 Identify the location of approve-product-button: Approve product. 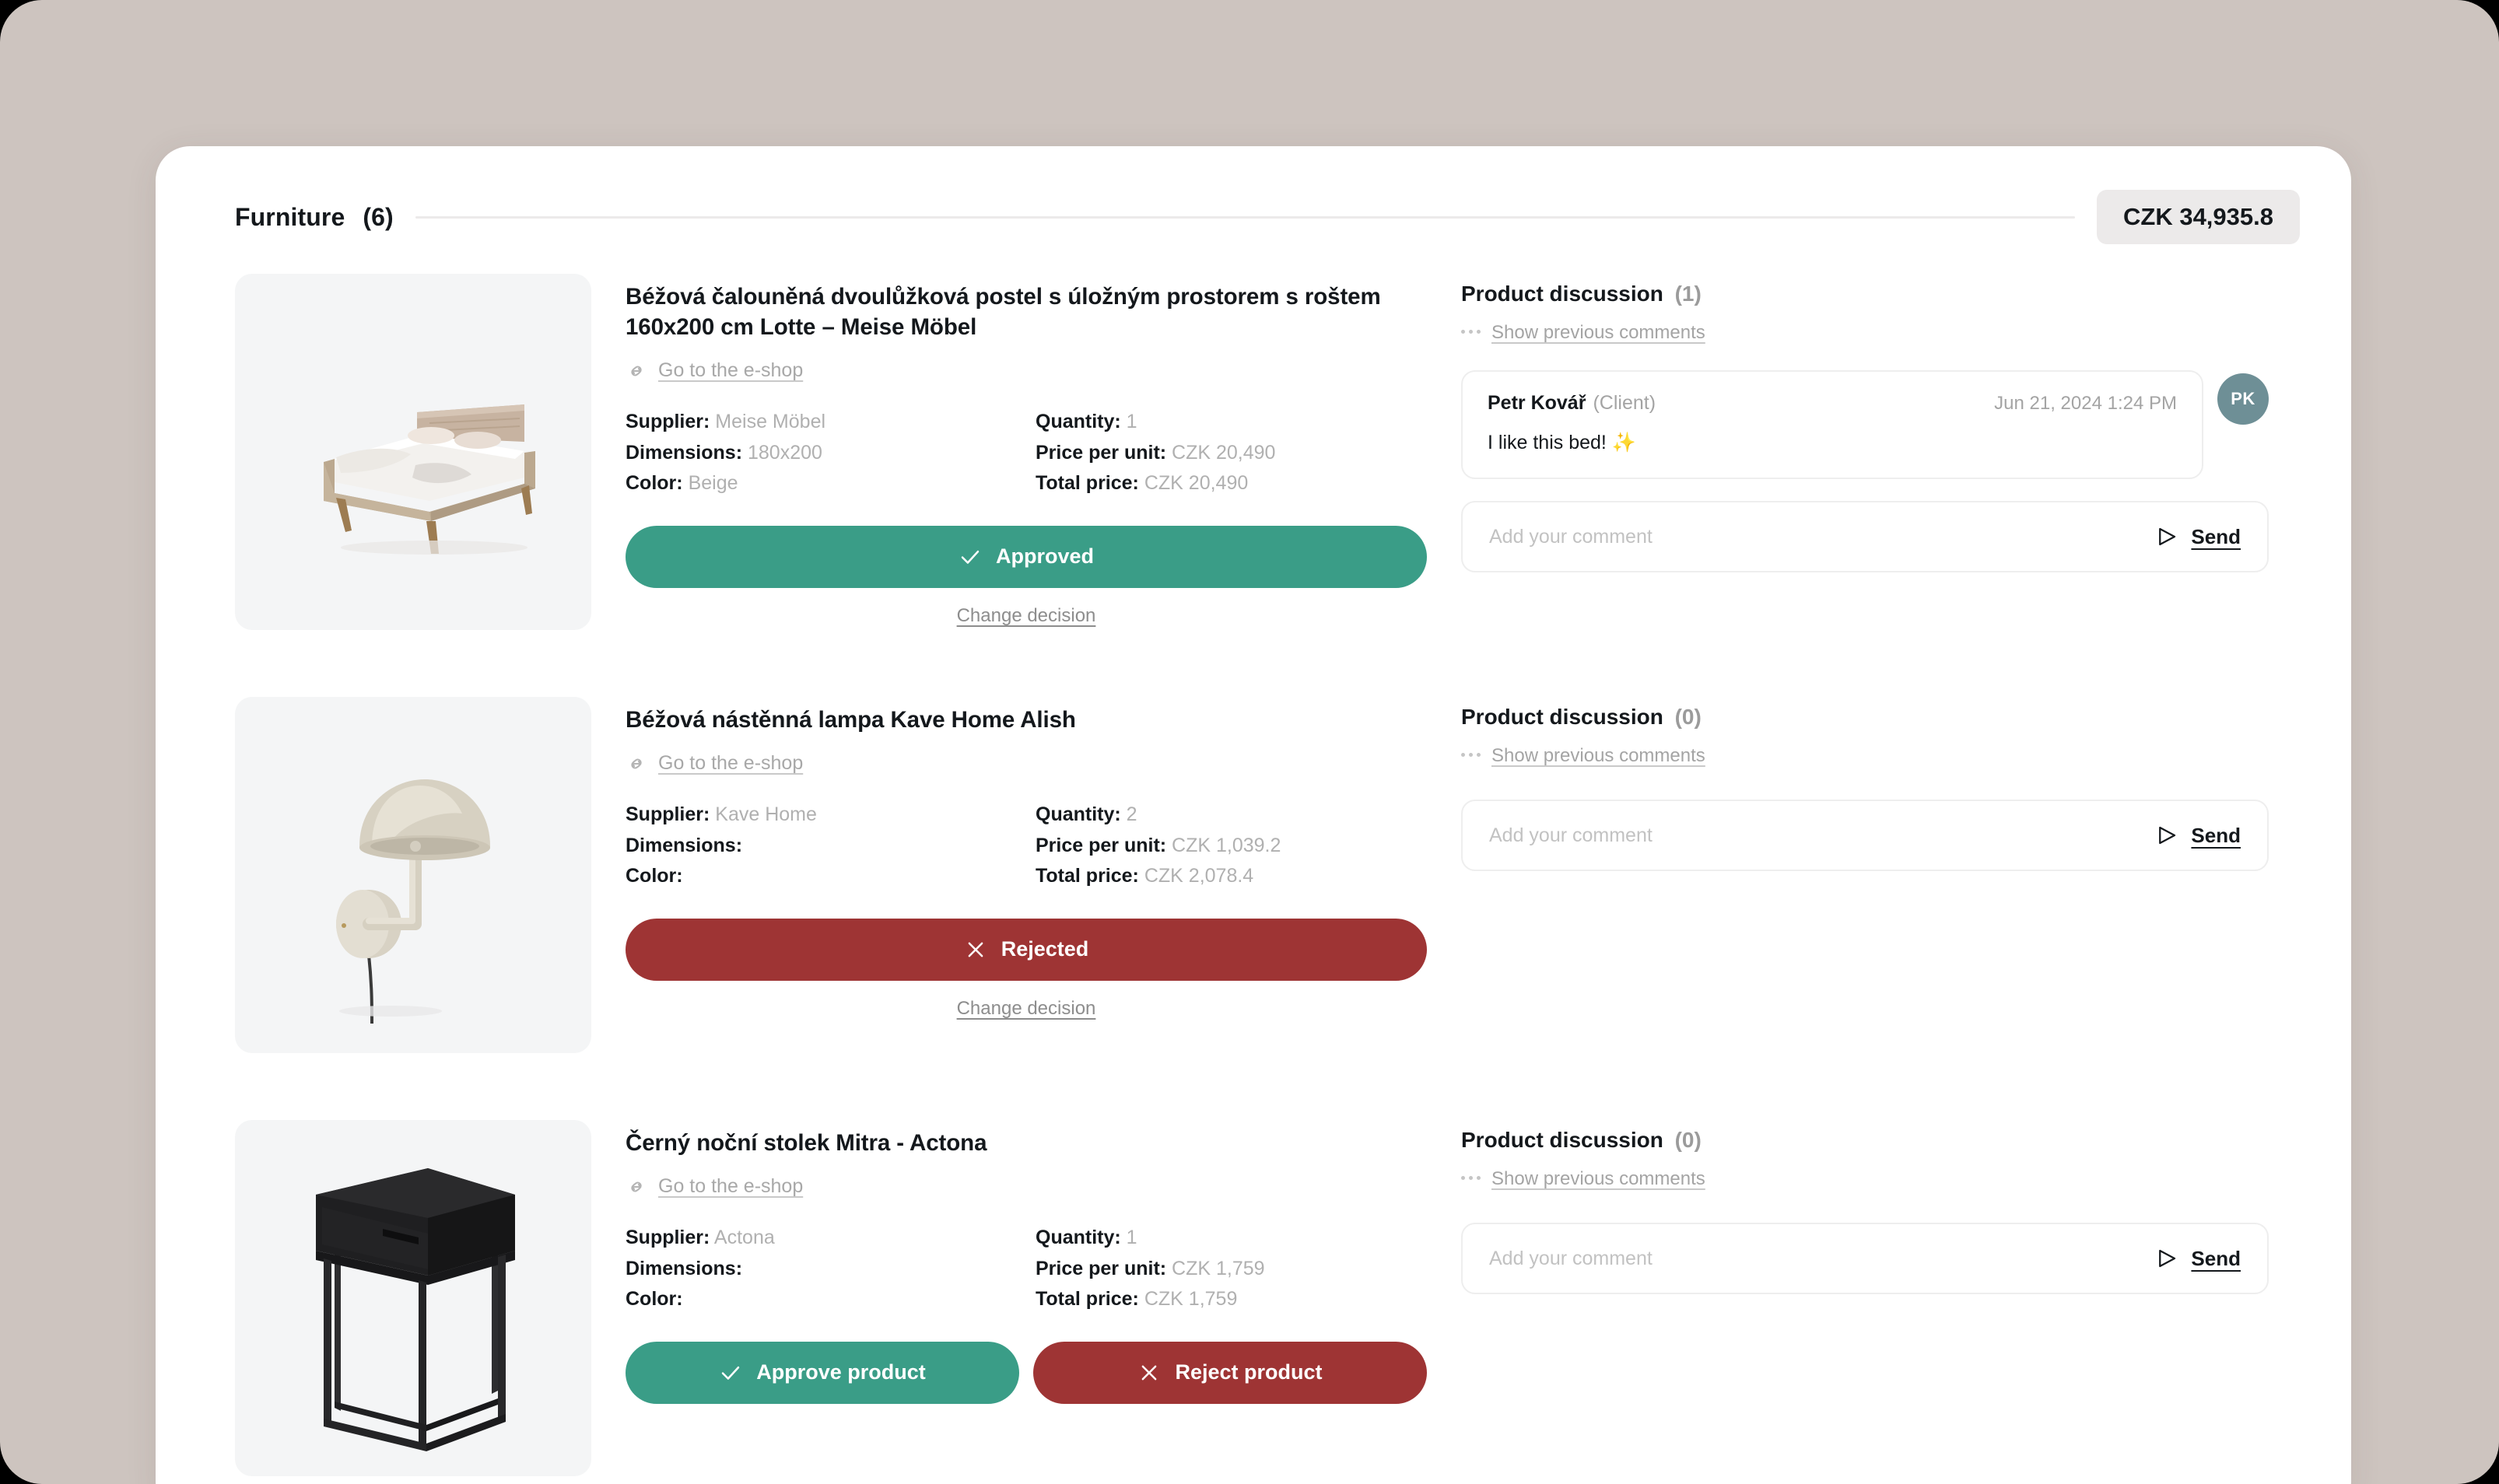
(822, 1373).